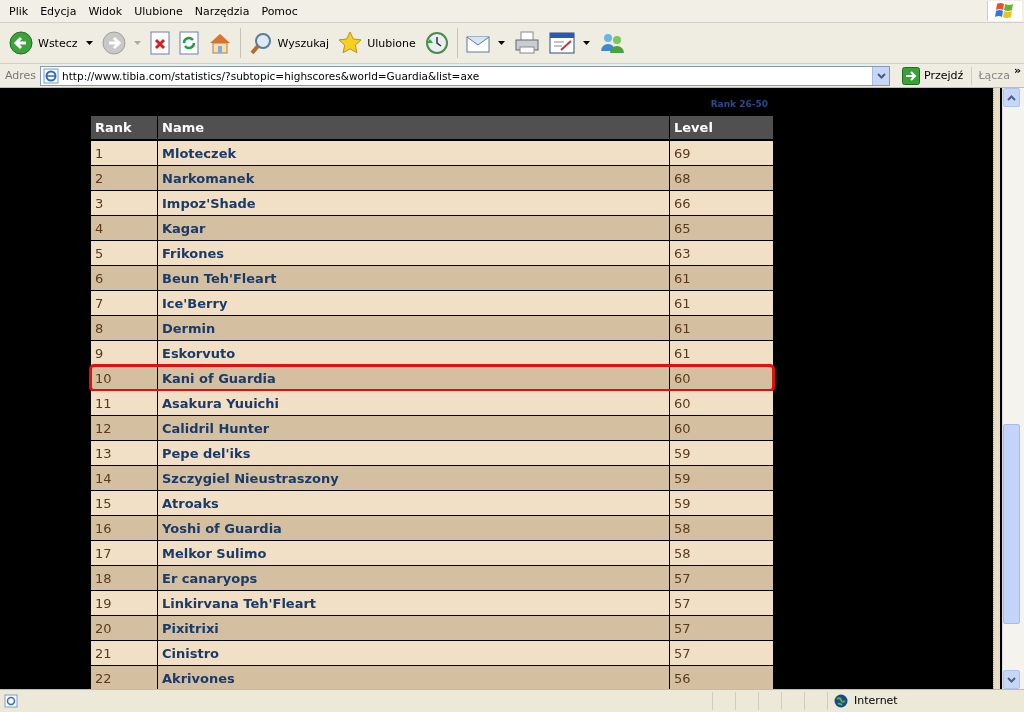 Image resolution: width=1024 pixels, height=712 pixels. What do you see at coordinates (208, 178) in the screenshot?
I see `player-link: Narkomanek` at bounding box center [208, 178].